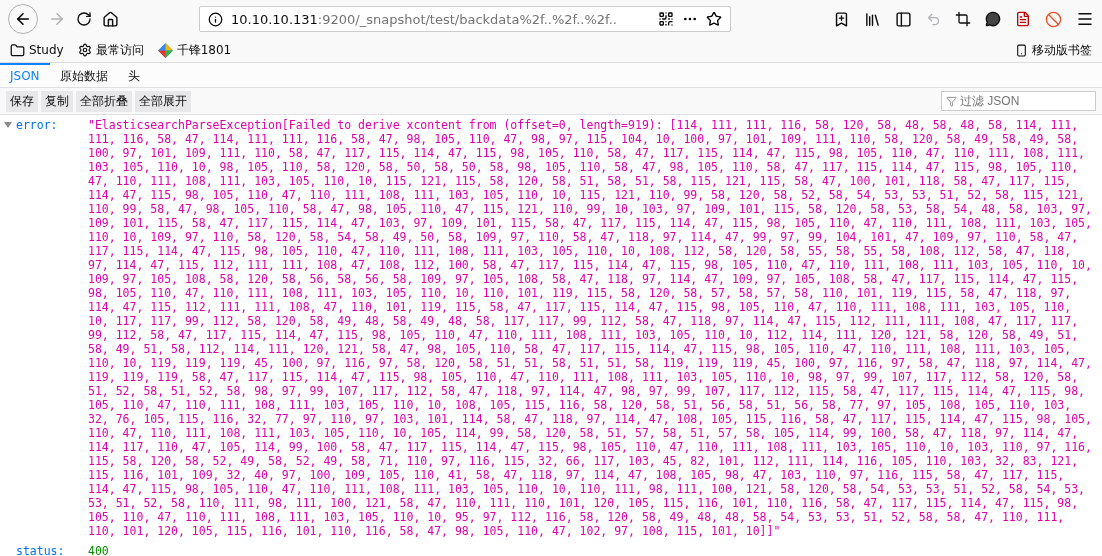 Image resolution: width=1102 pixels, height=556 pixels. What do you see at coordinates (424, 19) in the screenshot?
I see `url-text: 10.10.10.131:9200/_snapshot/test/backdata%2f..%2f..%2f..` at bounding box center [424, 19].